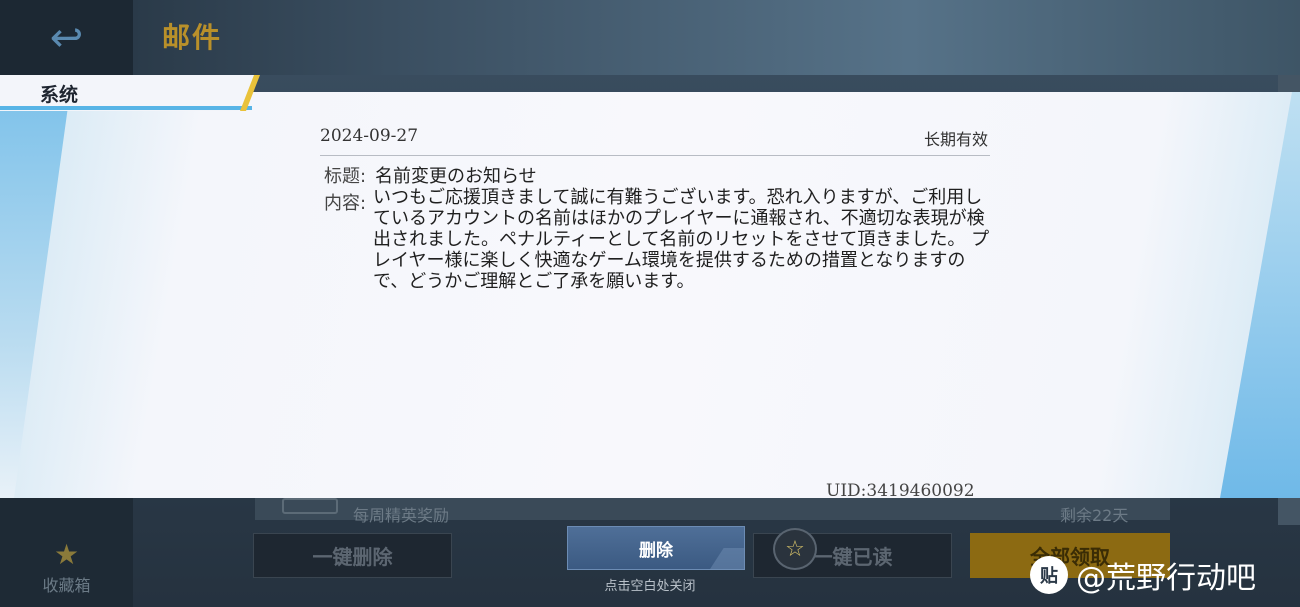  I want to click on favorites-label: 收藏箱, so click(66, 585).